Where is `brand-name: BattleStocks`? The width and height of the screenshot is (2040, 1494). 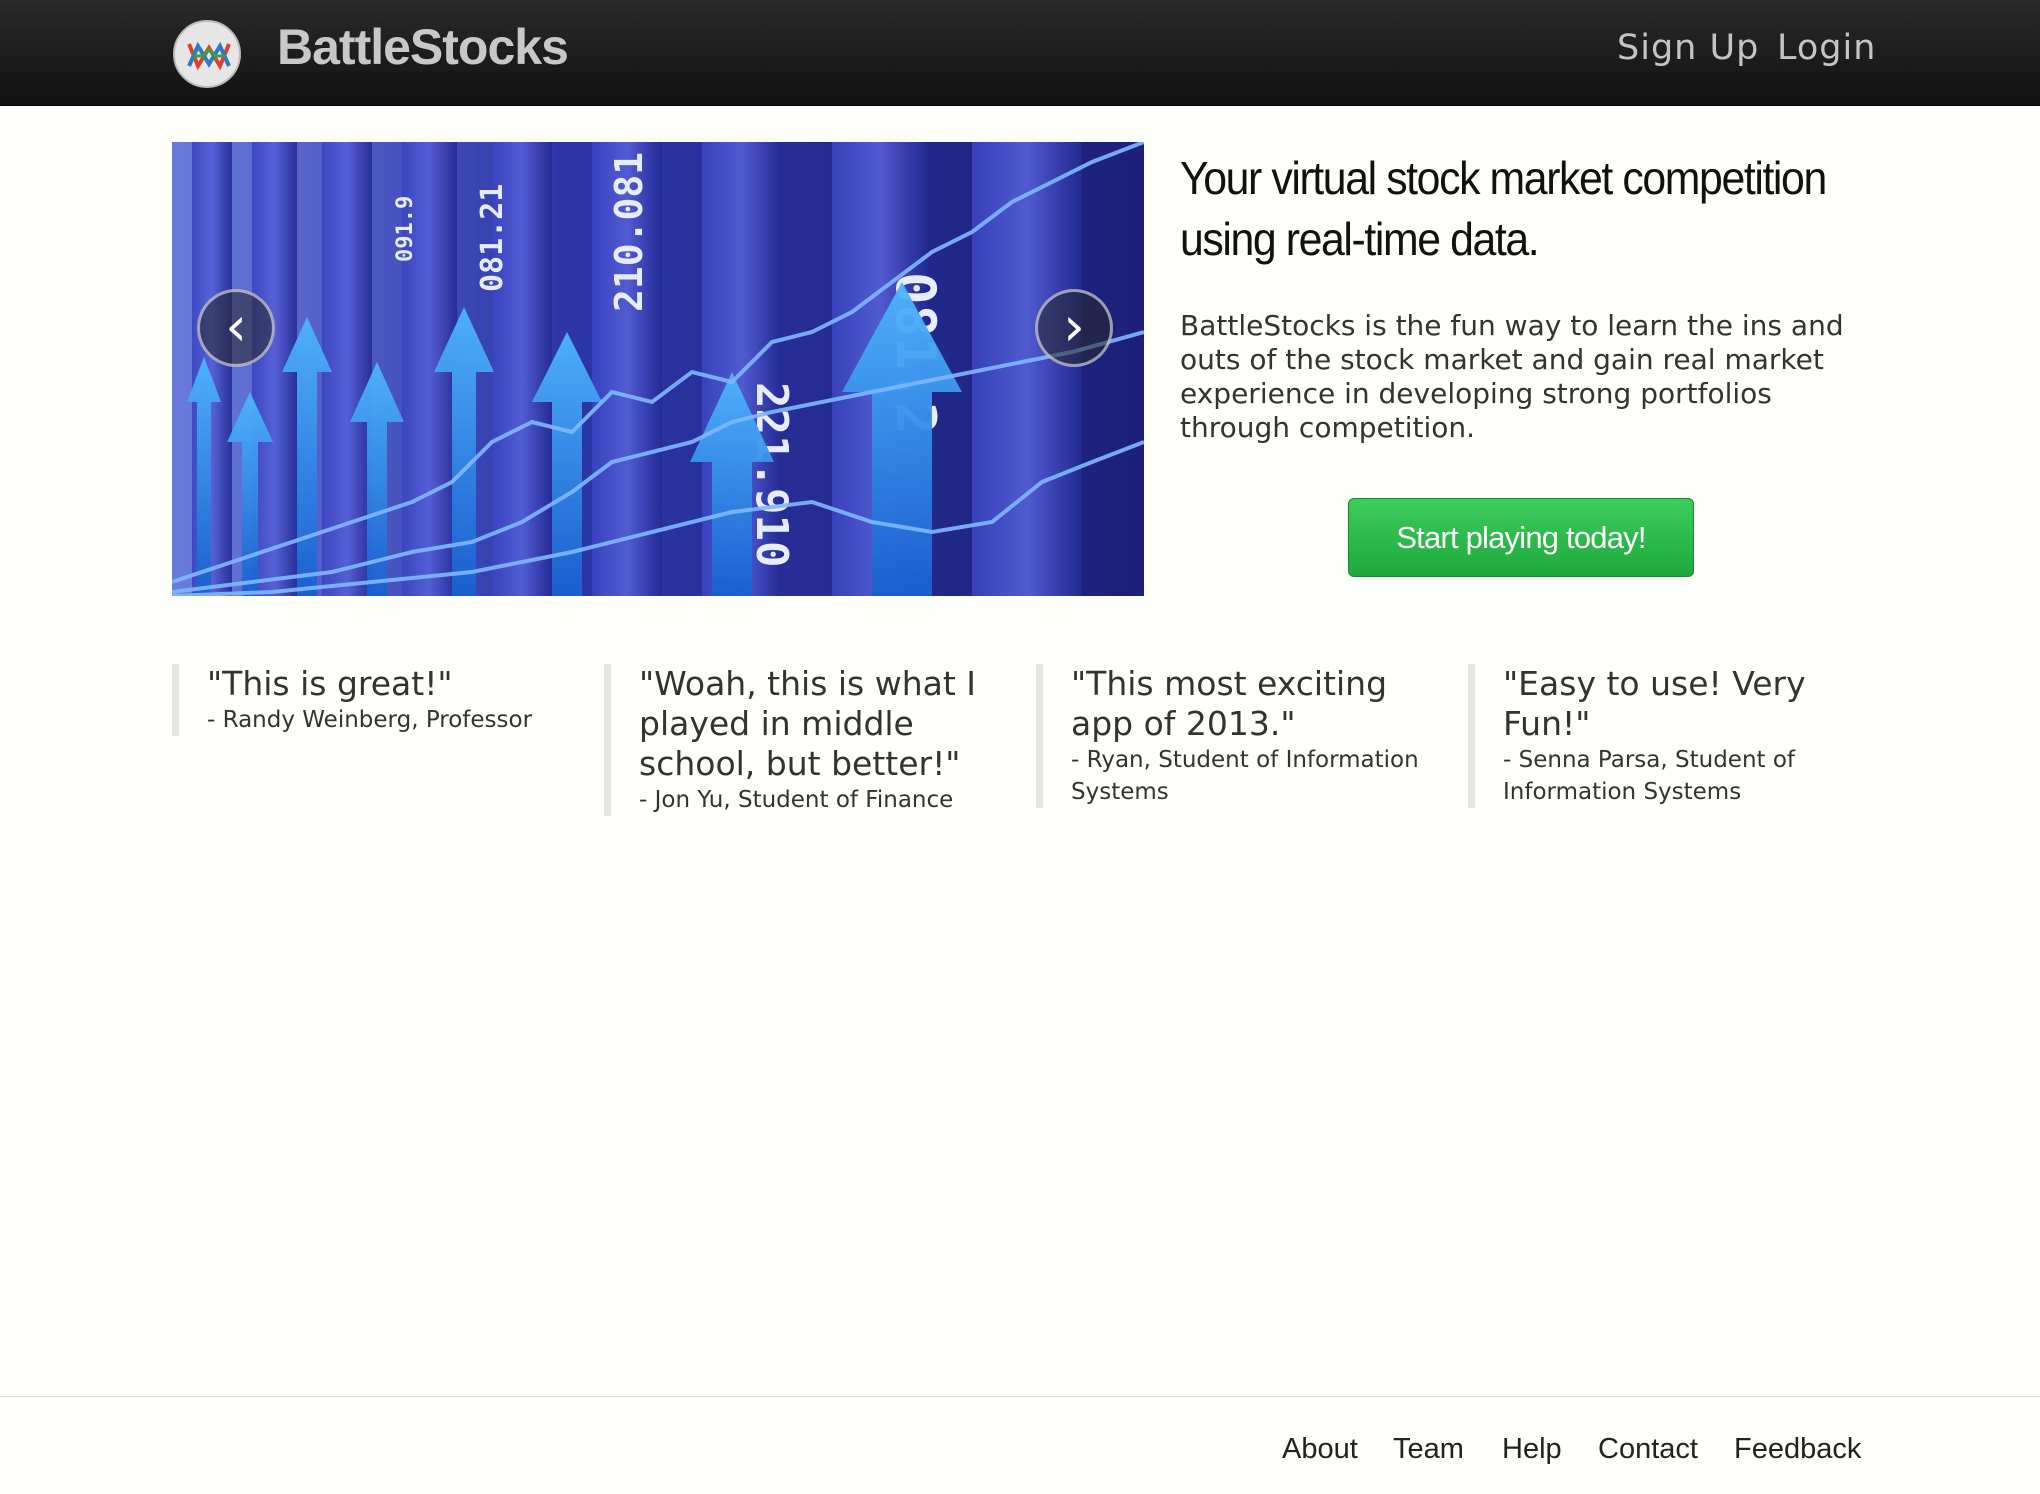 brand-name: BattleStocks is located at coordinates (423, 47).